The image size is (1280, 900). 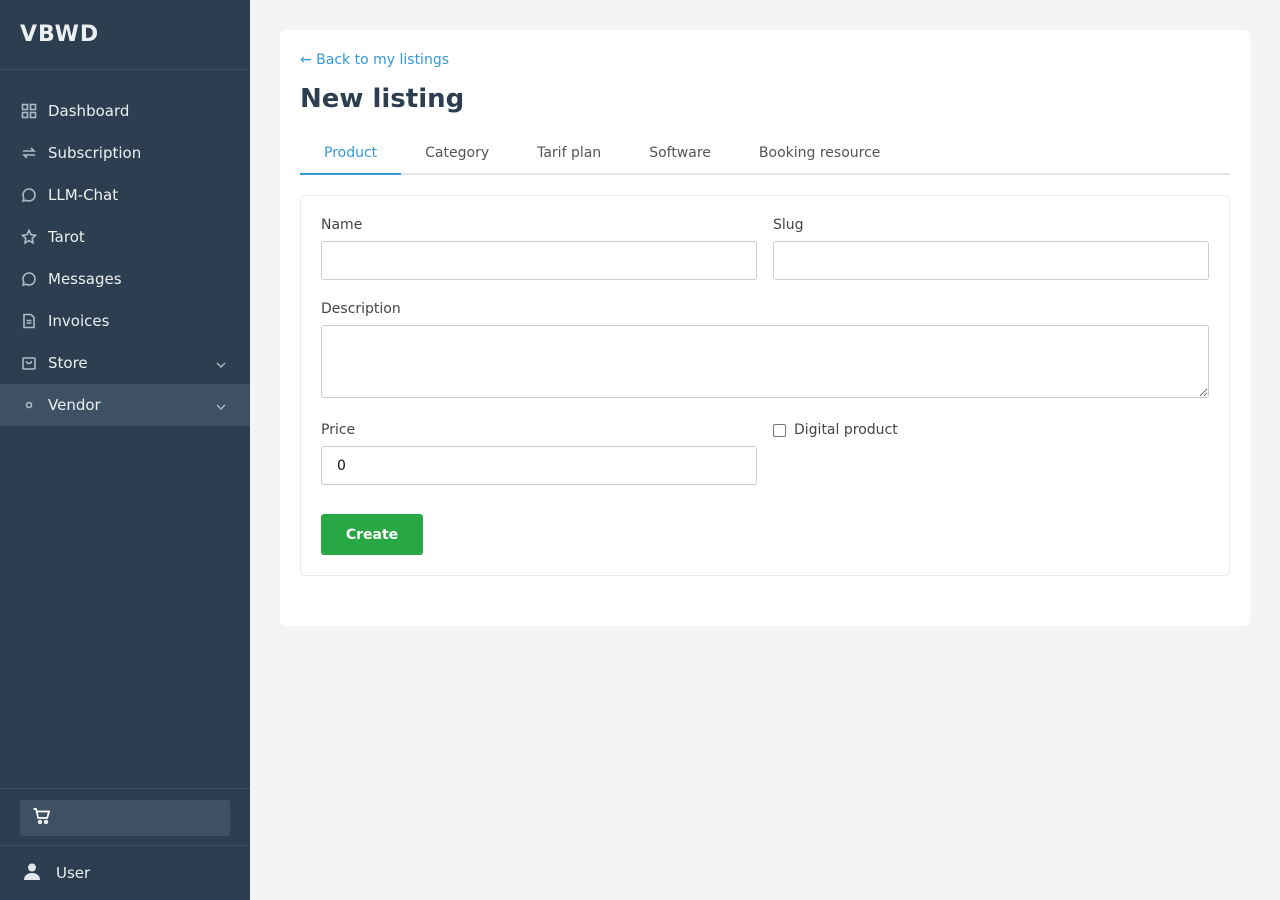 What do you see at coordinates (125, 363) in the screenshot?
I see `sidebar-item-store: Store` at bounding box center [125, 363].